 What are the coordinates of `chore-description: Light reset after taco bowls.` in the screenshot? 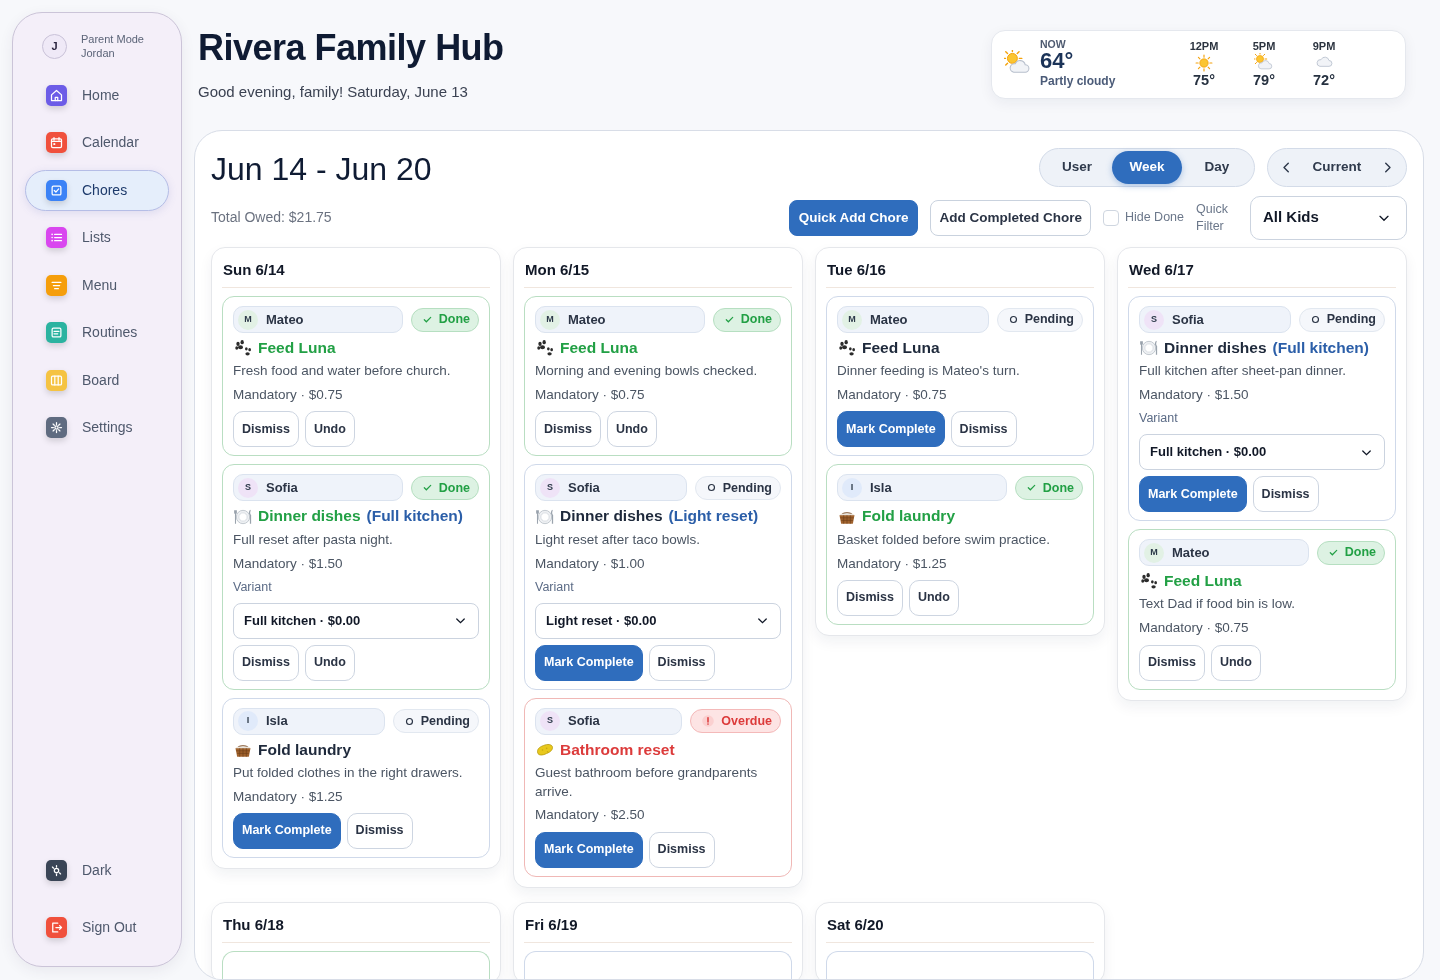 It's located at (618, 539).